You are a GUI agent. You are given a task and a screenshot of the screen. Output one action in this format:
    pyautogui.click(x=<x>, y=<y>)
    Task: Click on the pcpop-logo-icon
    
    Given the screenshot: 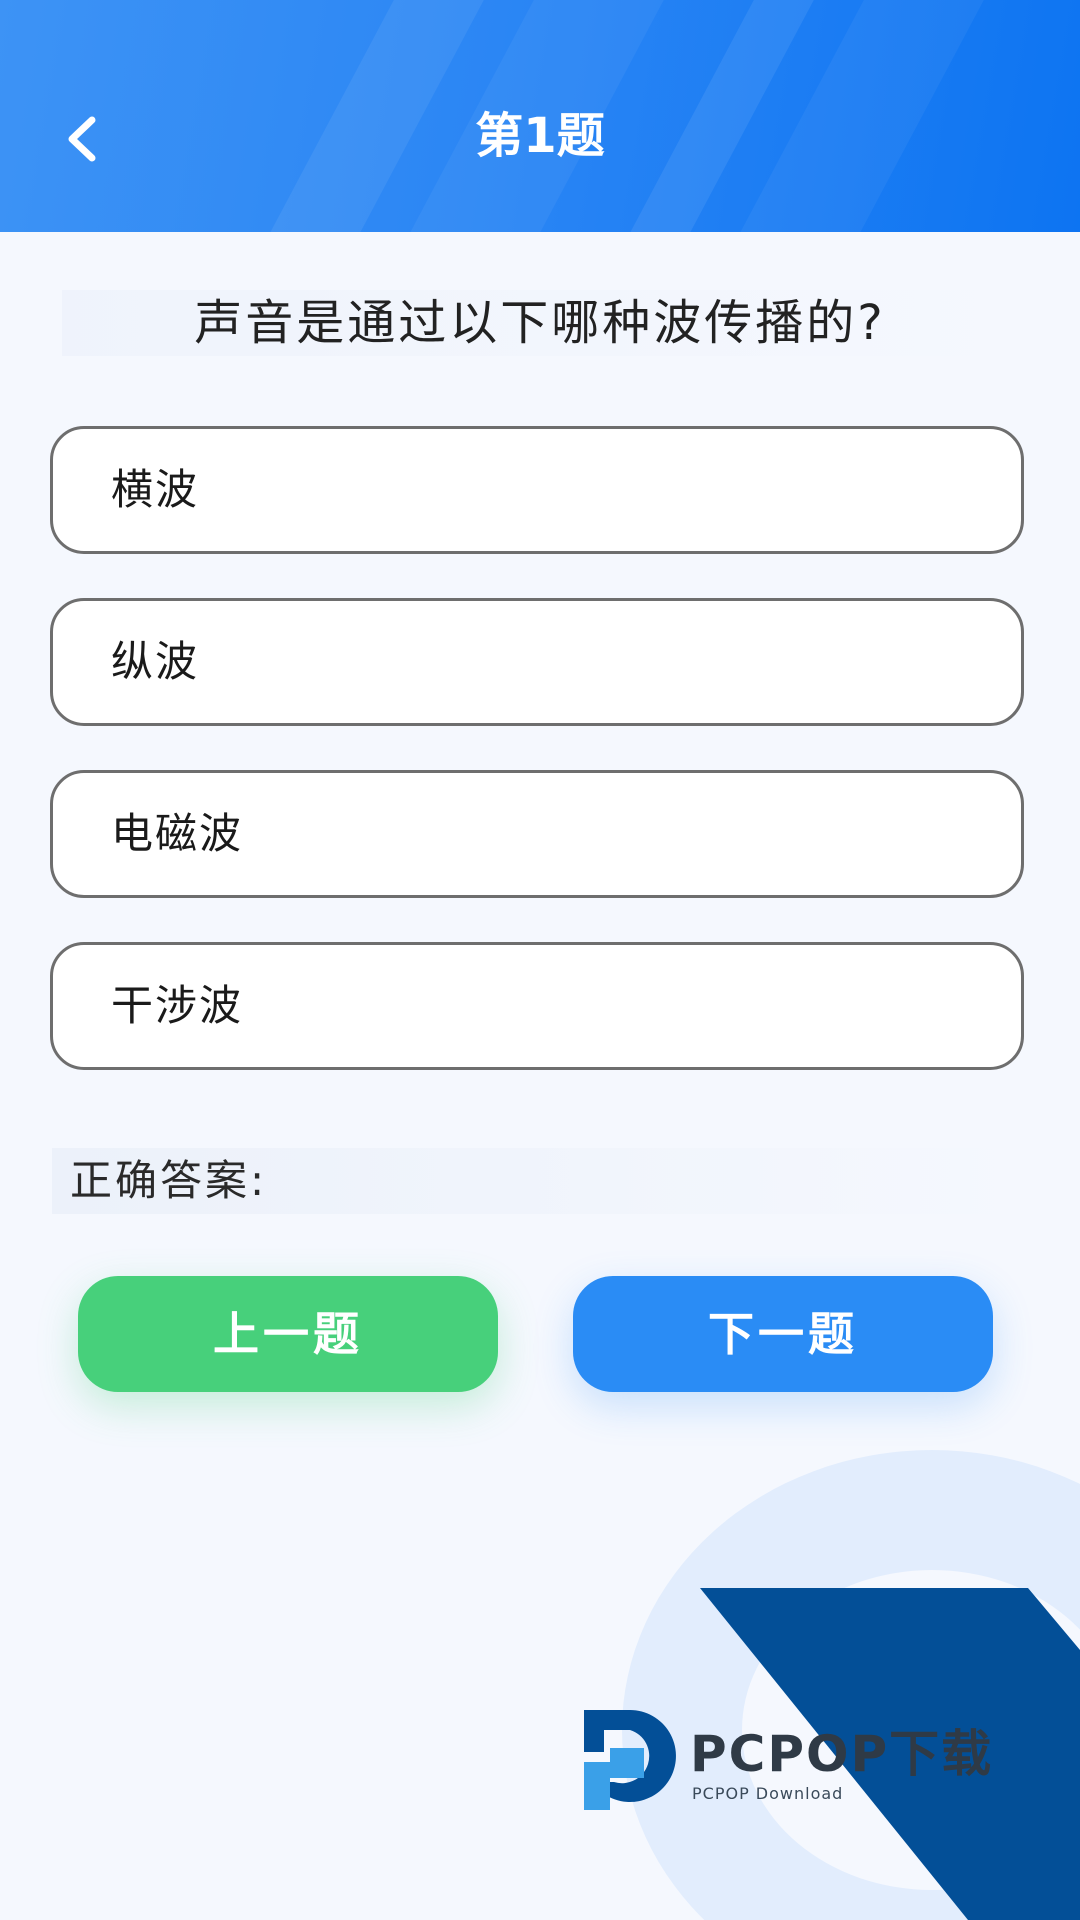 What is the action you would take?
    pyautogui.click(x=630, y=1760)
    